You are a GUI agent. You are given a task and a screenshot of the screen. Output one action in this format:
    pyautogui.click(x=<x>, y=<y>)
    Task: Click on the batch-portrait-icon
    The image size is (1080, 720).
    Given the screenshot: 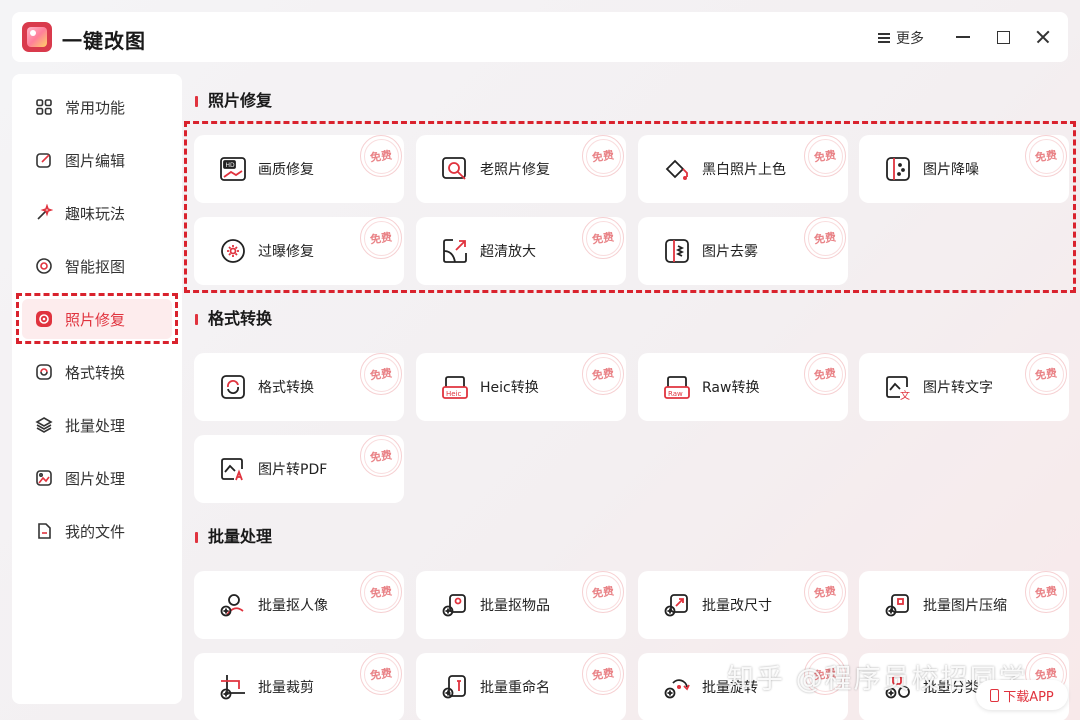 What is the action you would take?
    pyautogui.click(x=233, y=605)
    